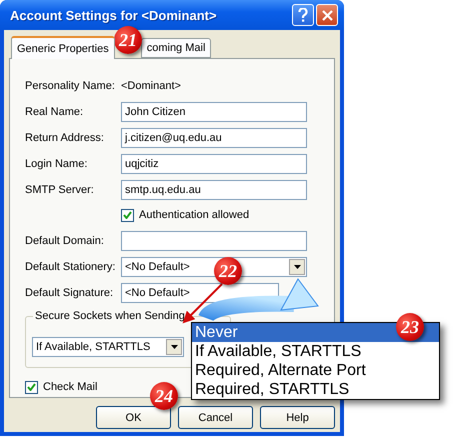  I want to click on help-button, so click(303, 15).